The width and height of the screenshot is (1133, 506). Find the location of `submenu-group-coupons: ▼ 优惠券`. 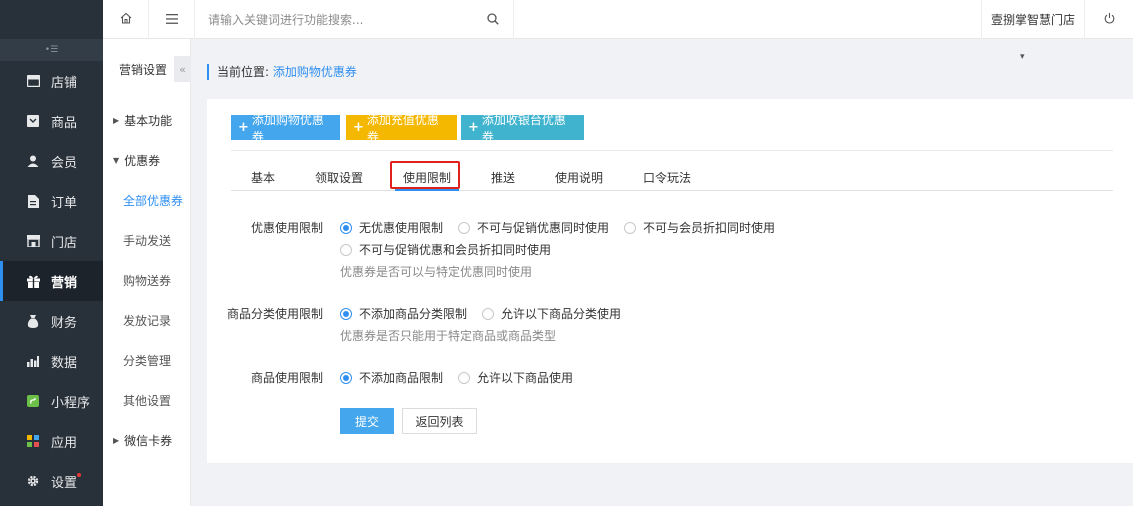

submenu-group-coupons: ▼ 优惠券 is located at coordinates (146, 161).